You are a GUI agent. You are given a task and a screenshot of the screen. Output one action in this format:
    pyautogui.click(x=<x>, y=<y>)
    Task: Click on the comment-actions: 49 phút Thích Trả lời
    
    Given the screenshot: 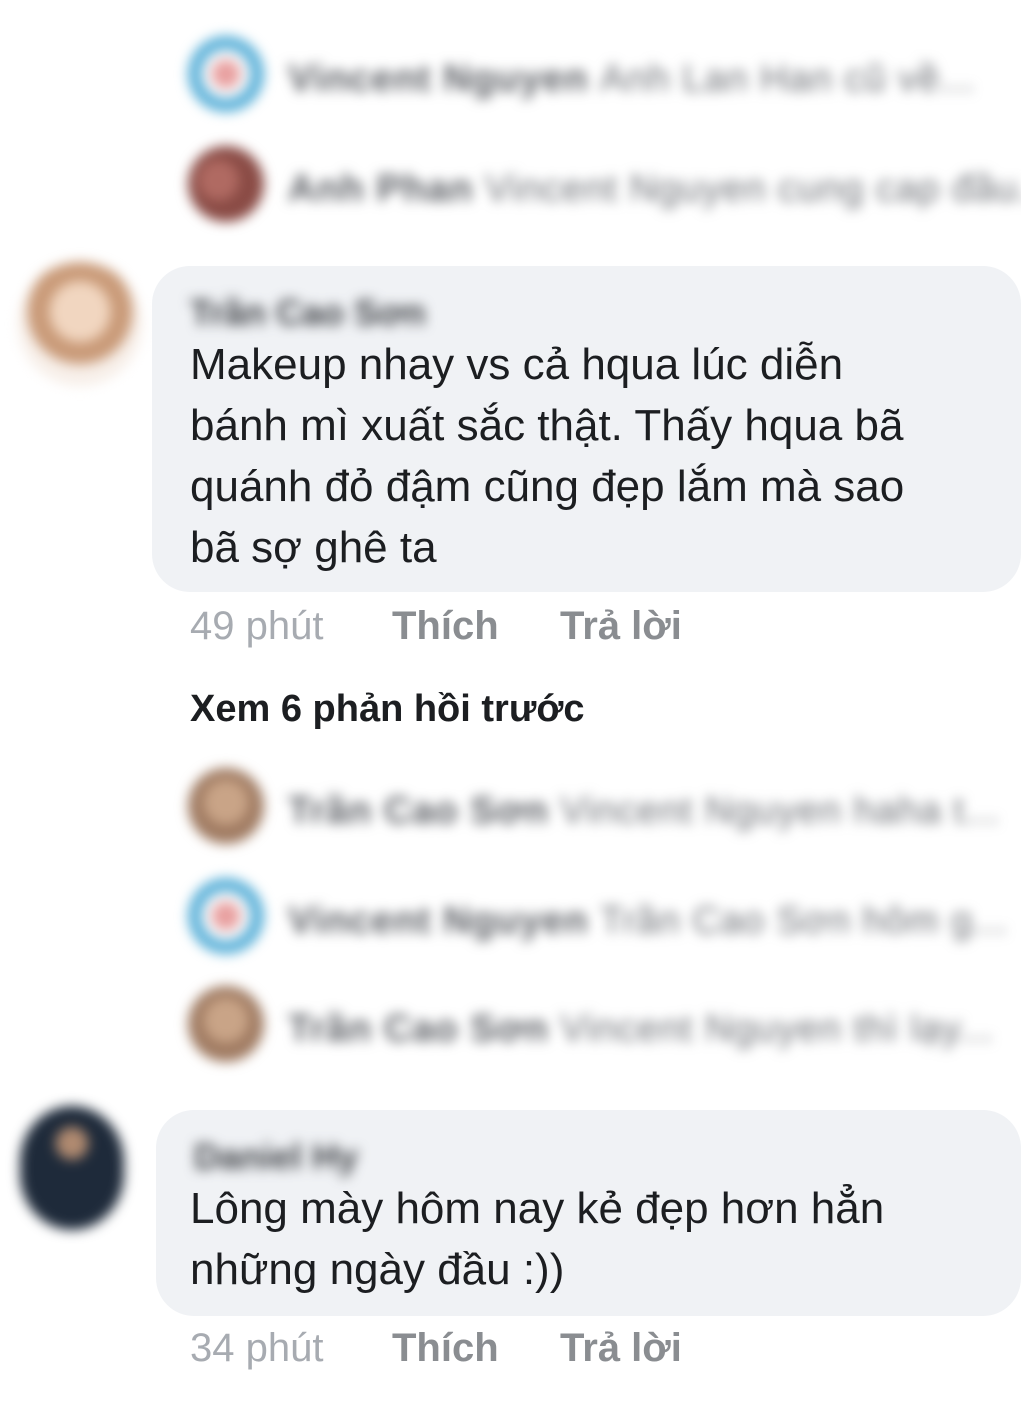 What is the action you would take?
    pyautogui.click(x=436, y=626)
    